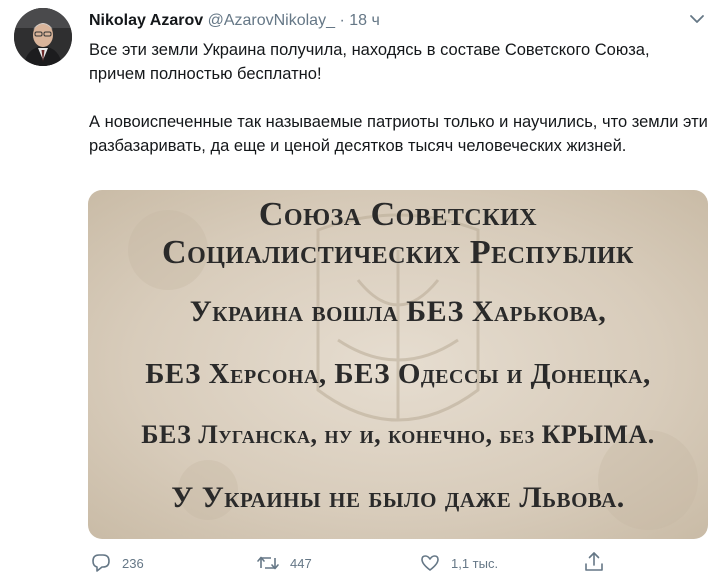 Image resolution: width=720 pixels, height=588 pixels. Describe the element at coordinates (133, 563) in the screenshot. I see `reply-count: 236` at that location.